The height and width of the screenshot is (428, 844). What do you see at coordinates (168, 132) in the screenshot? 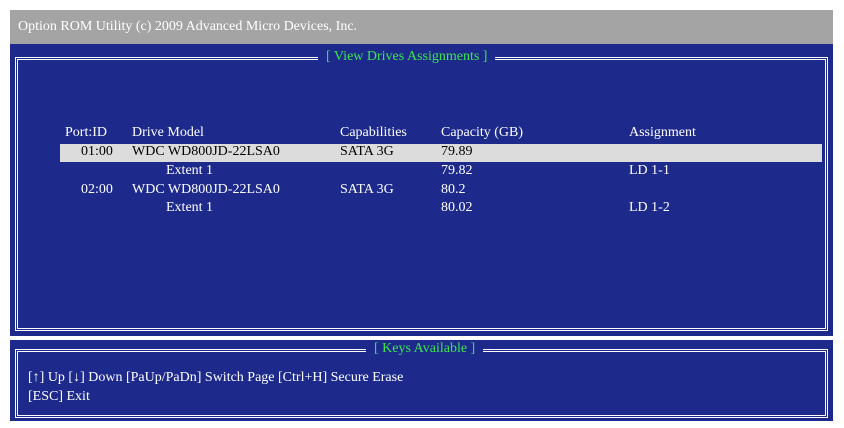
I see `column-header-drive-model: Drive Model` at bounding box center [168, 132].